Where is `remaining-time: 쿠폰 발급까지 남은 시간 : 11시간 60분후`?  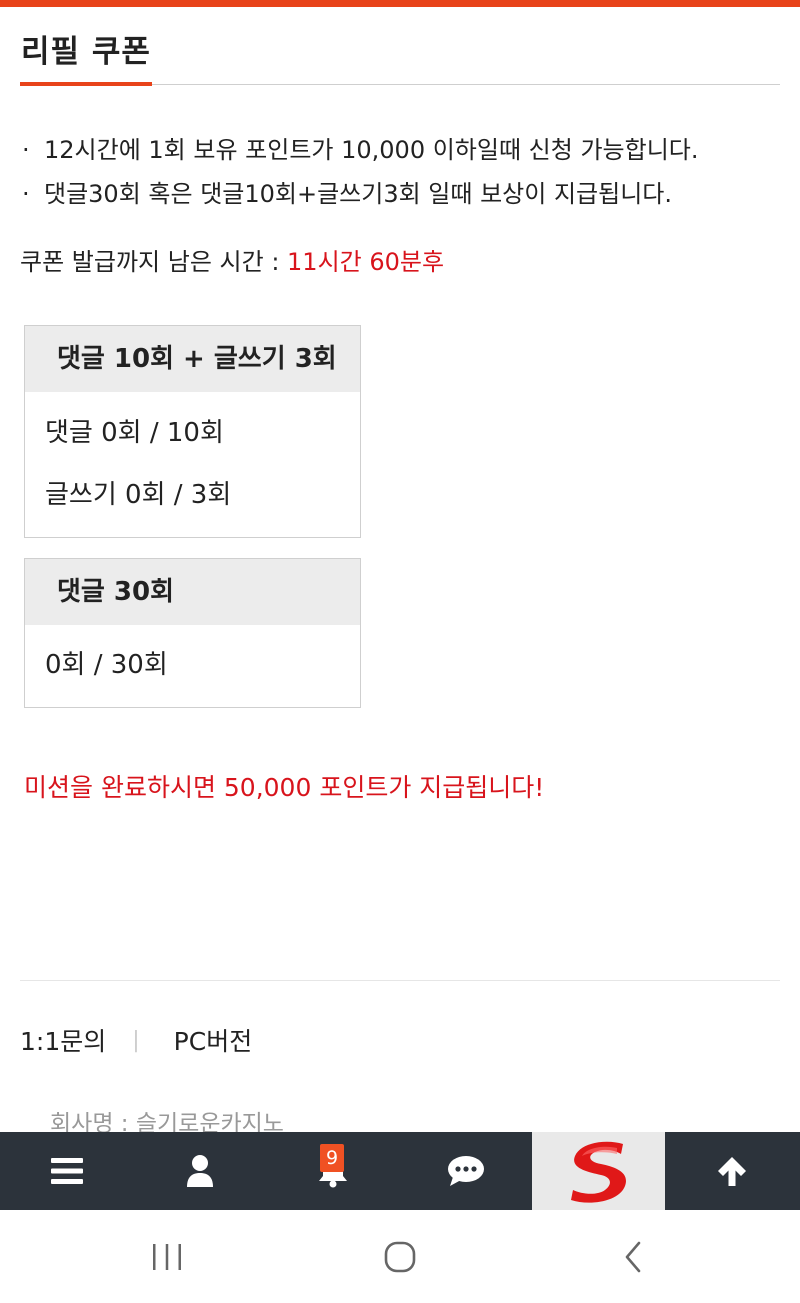
remaining-time: 쿠폰 발급까지 남은 시간 : 11시간 60분후 is located at coordinates (232, 259).